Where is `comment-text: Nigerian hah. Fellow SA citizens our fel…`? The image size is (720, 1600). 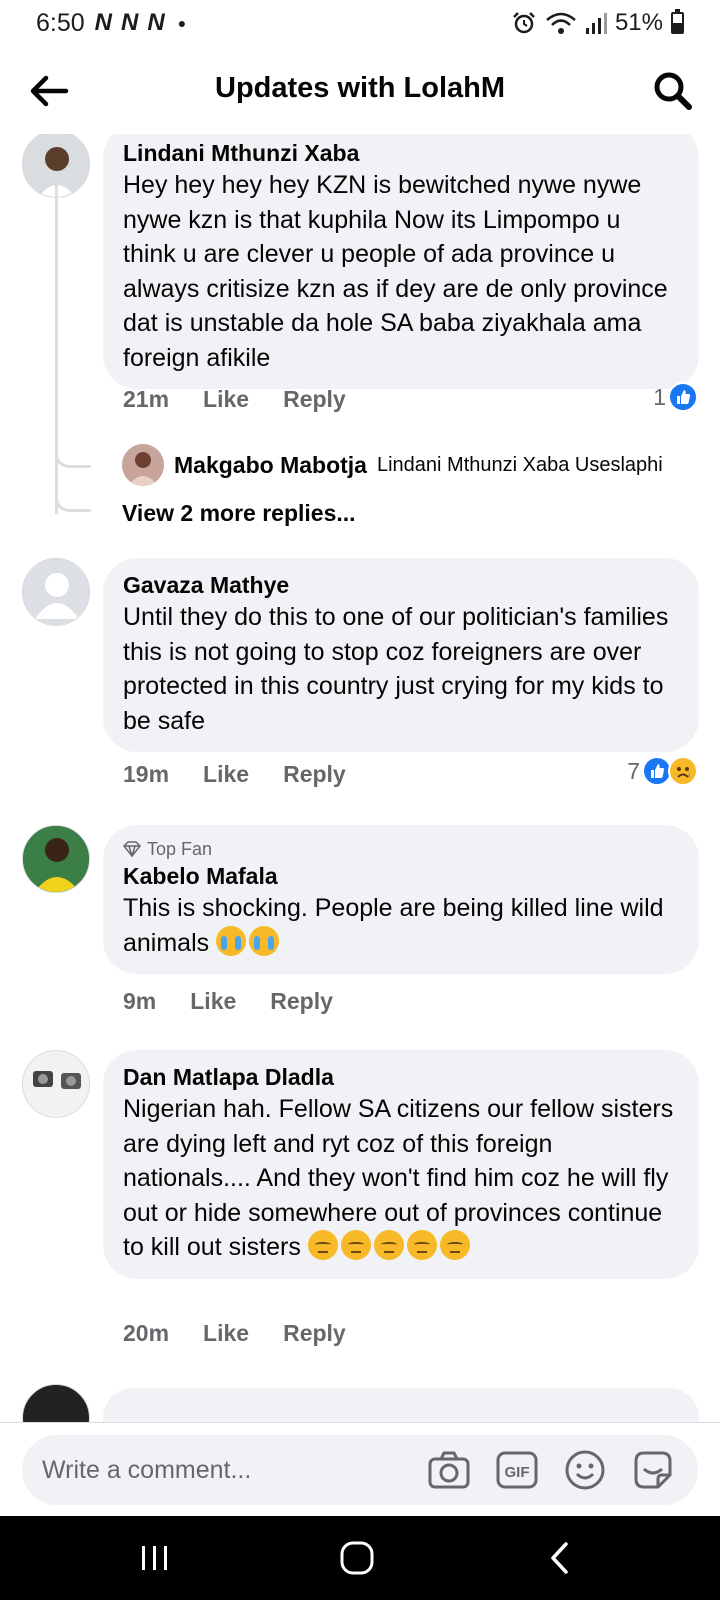 comment-text: Nigerian hah. Fellow SA citizens our fel… is located at coordinates (401, 1178).